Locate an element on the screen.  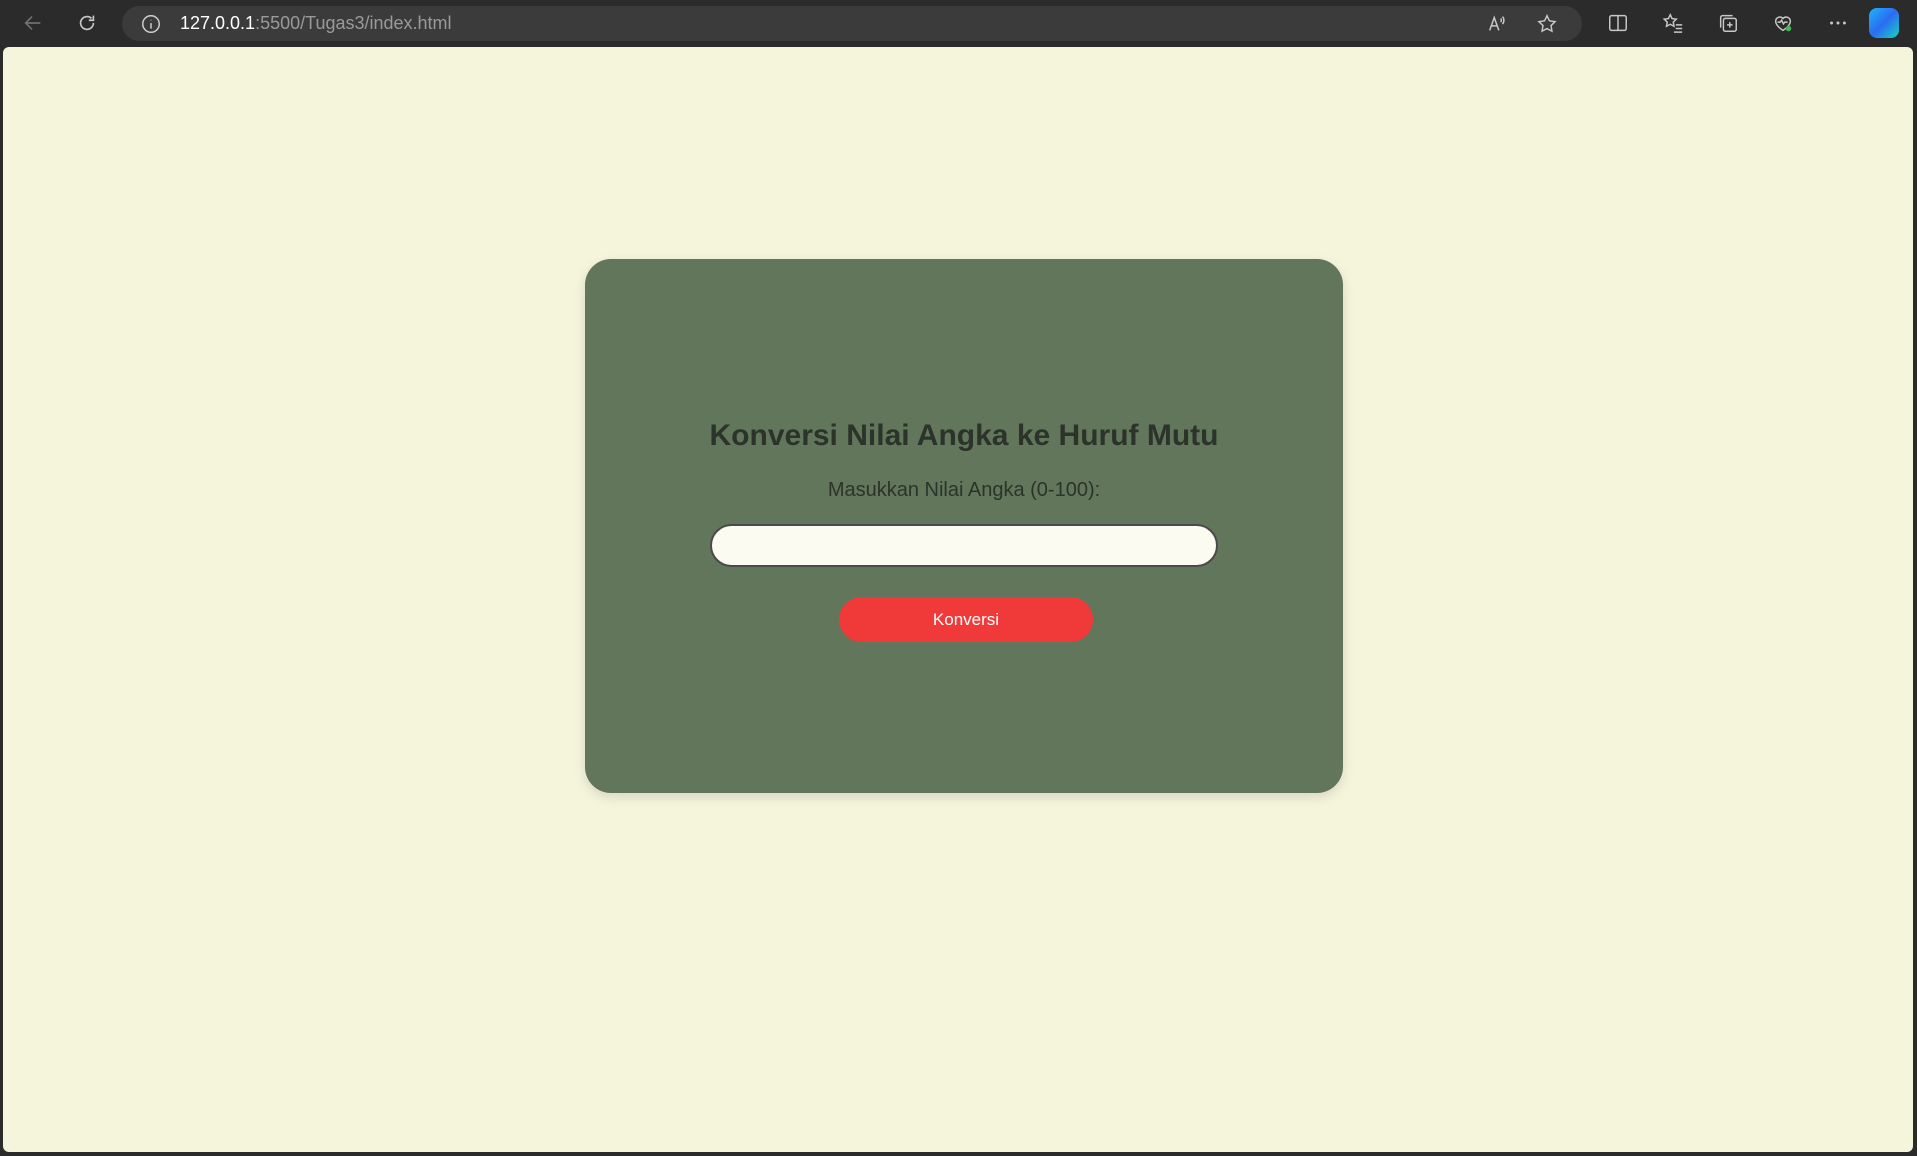
read-aloud-button is located at coordinates (1497, 23).